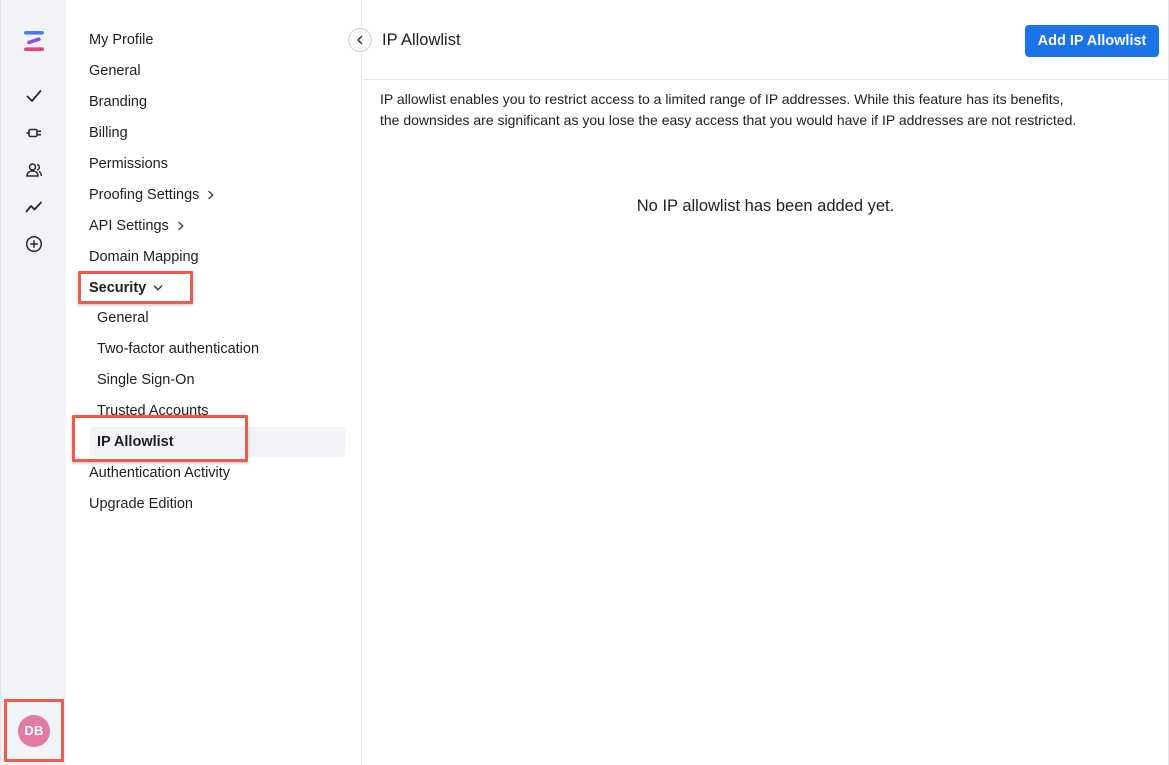 This screenshot has width=1169, height=765. Describe the element at coordinates (765, 206) in the screenshot. I see `empty-state-message: No IP allowlist has been added yet.` at that location.